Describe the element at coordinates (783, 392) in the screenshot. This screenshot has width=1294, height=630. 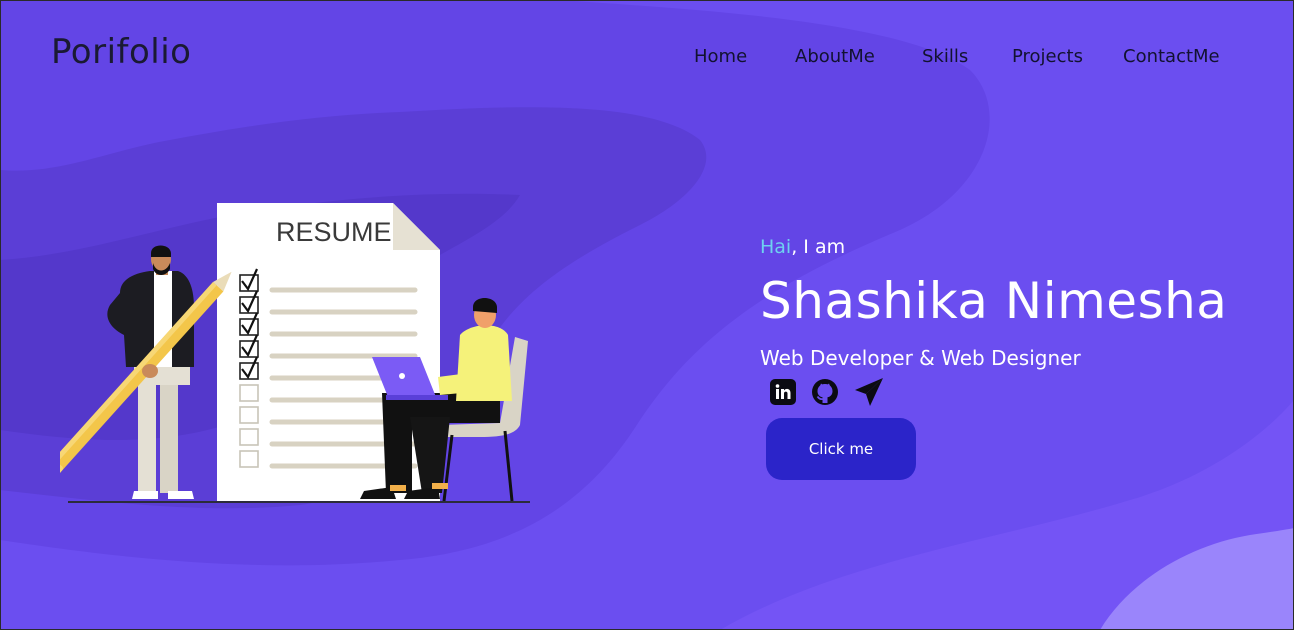
I see `linkedin-icon` at that location.